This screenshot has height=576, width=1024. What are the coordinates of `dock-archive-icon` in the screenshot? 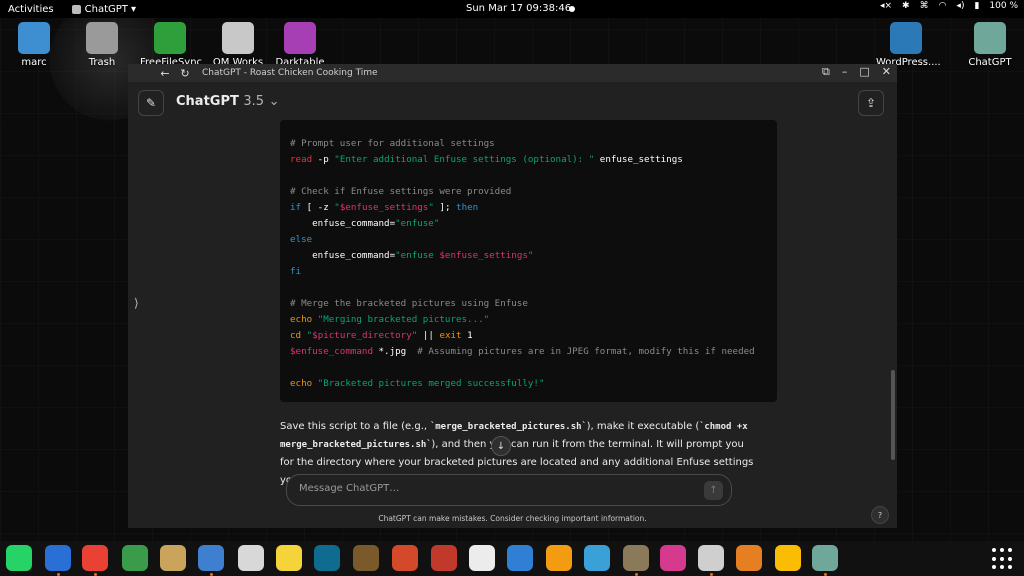 It's located at (173, 558).